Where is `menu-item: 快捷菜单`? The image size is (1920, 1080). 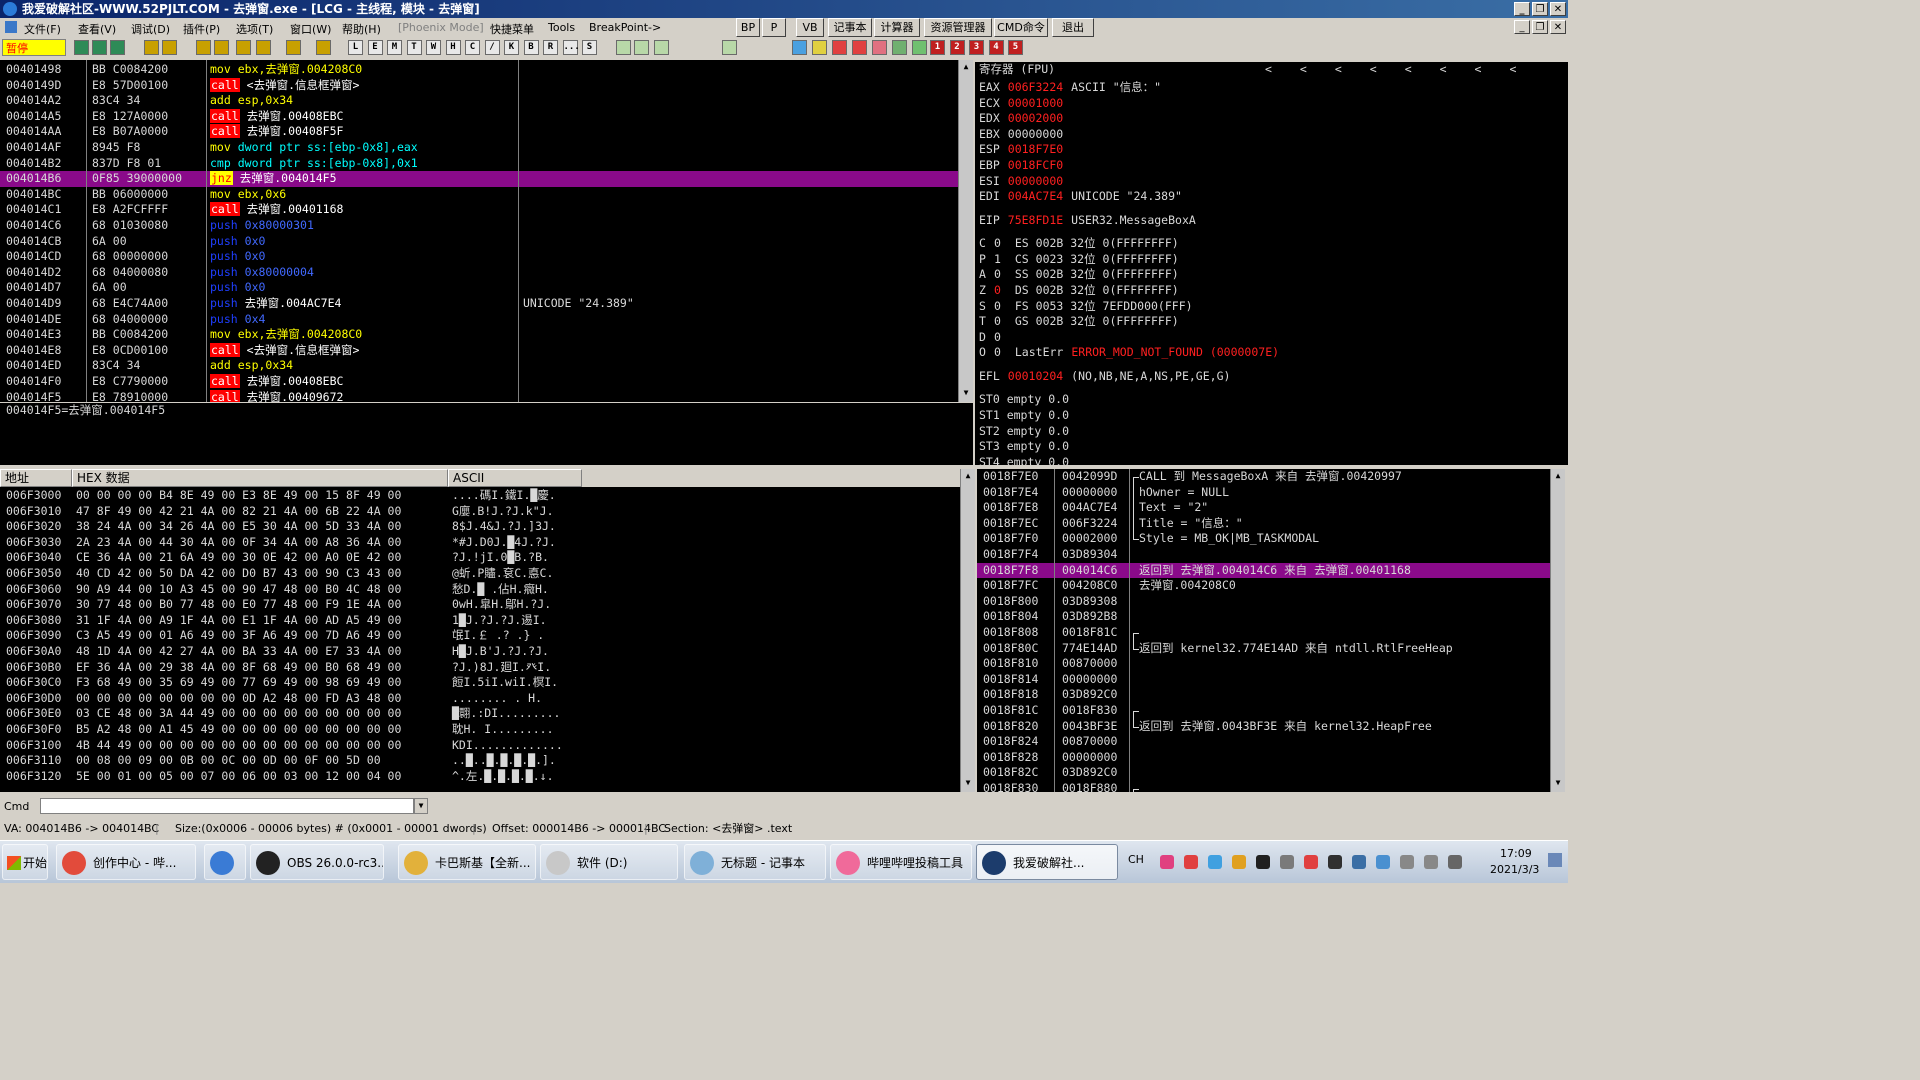
menu-item: 快捷菜单 is located at coordinates (512, 29).